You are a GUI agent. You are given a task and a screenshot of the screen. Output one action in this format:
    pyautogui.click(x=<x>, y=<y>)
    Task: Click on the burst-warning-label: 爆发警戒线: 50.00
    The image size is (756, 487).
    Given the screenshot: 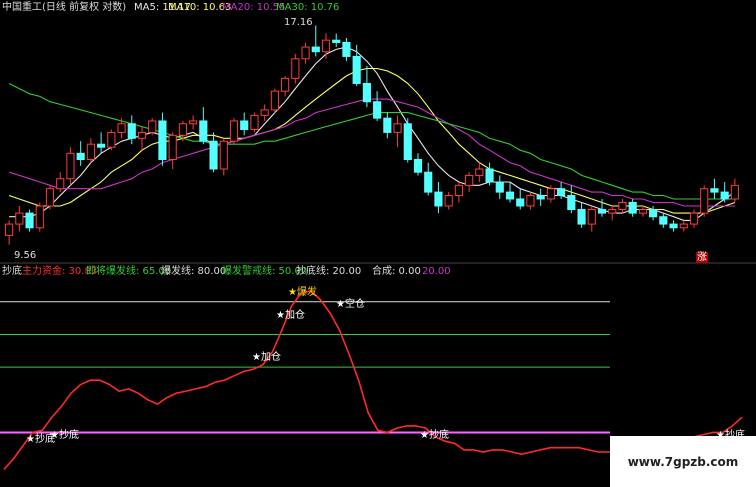 What is the action you would take?
    pyautogui.click(x=265, y=271)
    